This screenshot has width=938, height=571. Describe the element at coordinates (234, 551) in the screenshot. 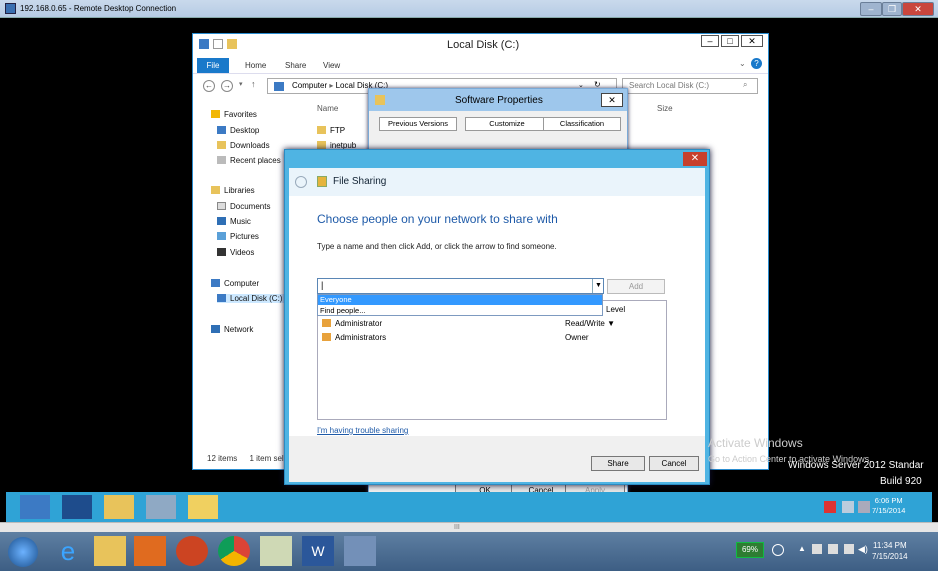

I see `chrome-icon` at that location.